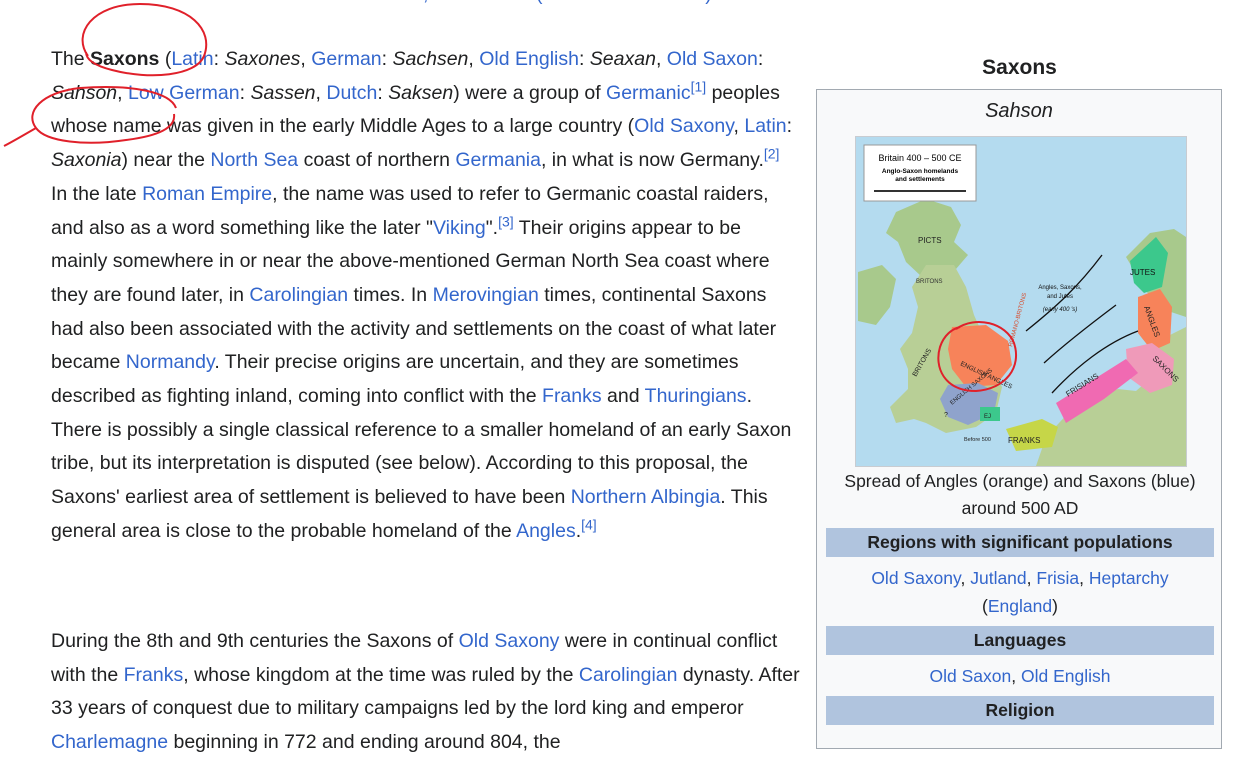 The image size is (1239, 760). Describe the element at coordinates (184, 93) in the screenshot. I see `link-low-german: Low German` at that location.